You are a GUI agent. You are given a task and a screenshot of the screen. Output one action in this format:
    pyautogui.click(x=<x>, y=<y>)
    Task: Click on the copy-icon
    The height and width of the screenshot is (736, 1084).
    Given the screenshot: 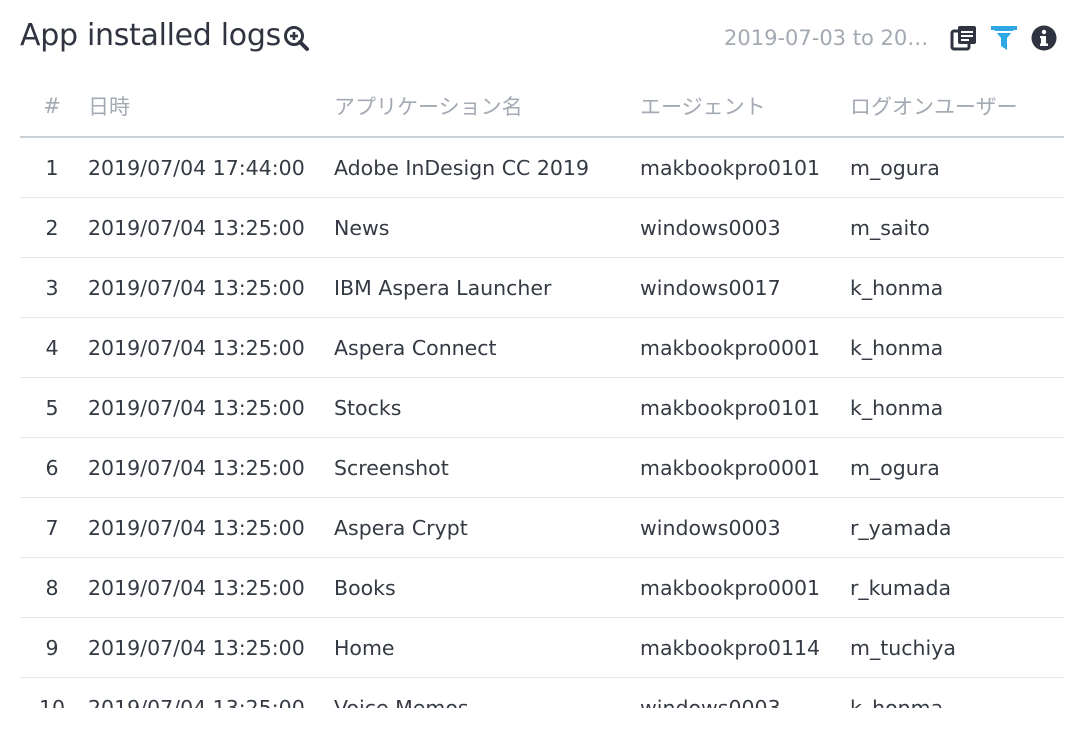 What is the action you would take?
    pyautogui.click(x=964, y=38)
    